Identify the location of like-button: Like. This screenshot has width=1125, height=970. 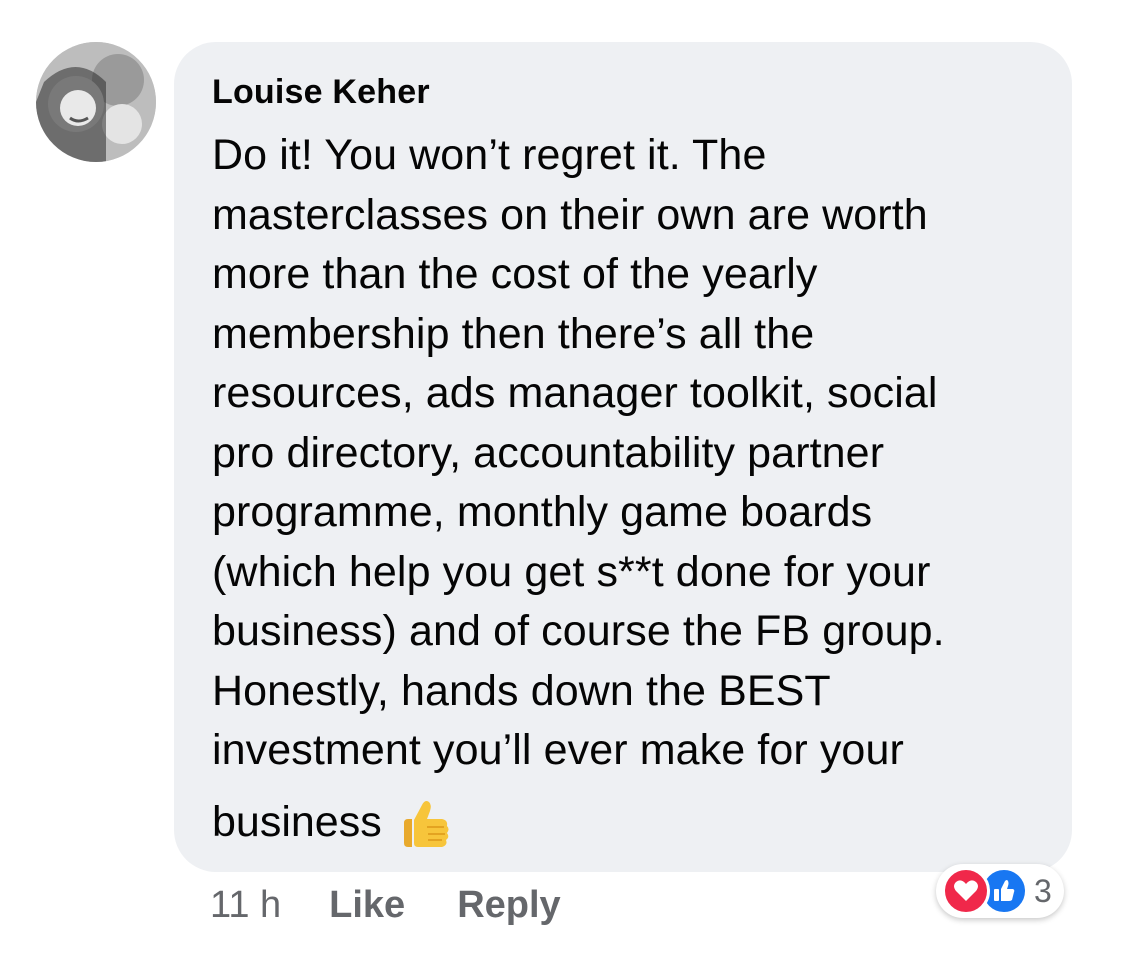
(367, 905).